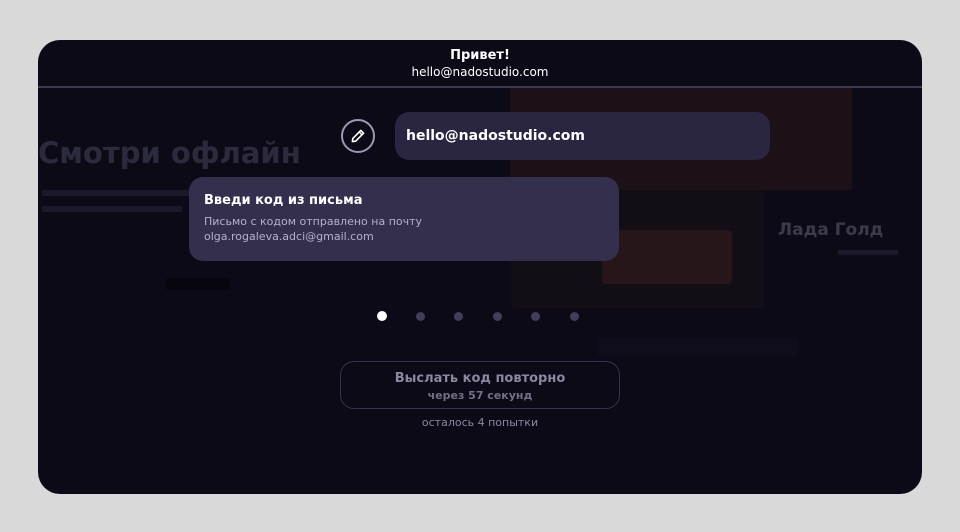  I want to click on resend-label: Выслать код повторно, so click(480, 378).